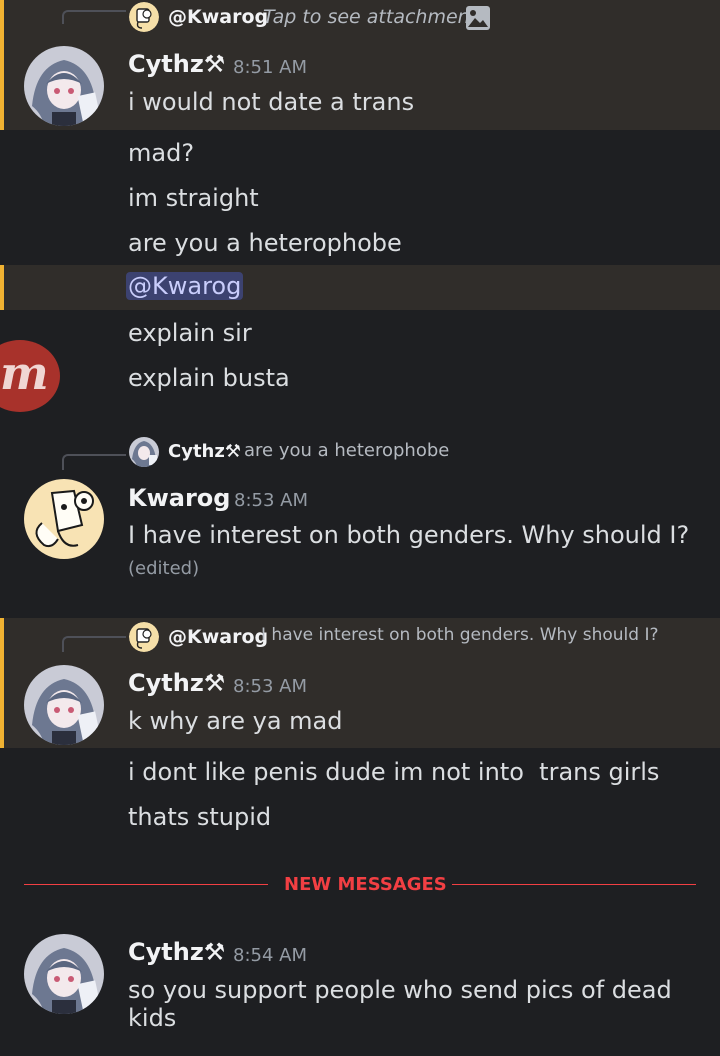 The image size is (720, 1056). What do you see at coordinates (179, 498) in the screenshot?
I see `message-author: Kwarog` at bounding box center [179, 498].